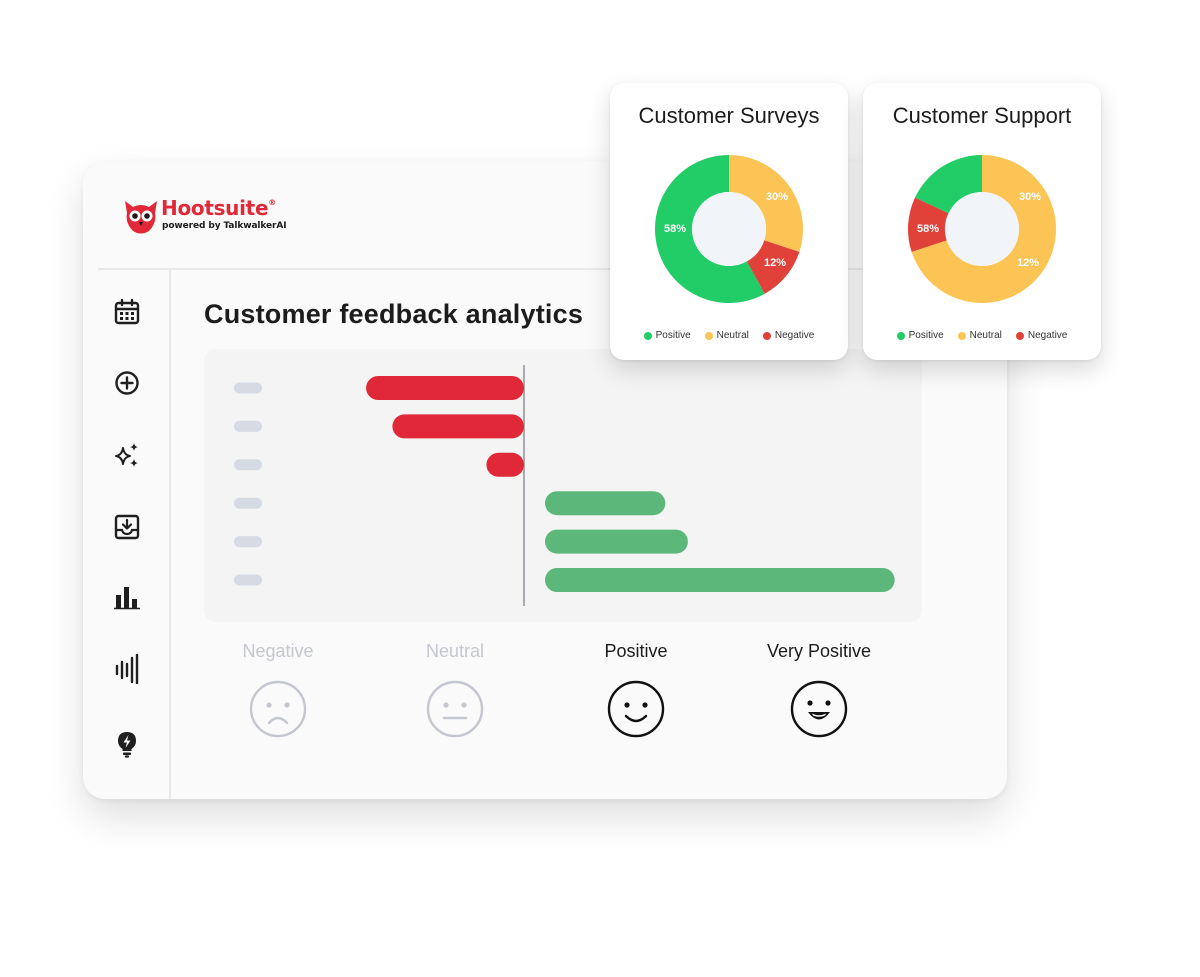  I want to click on plus-circle-icon, so click(127, 383).